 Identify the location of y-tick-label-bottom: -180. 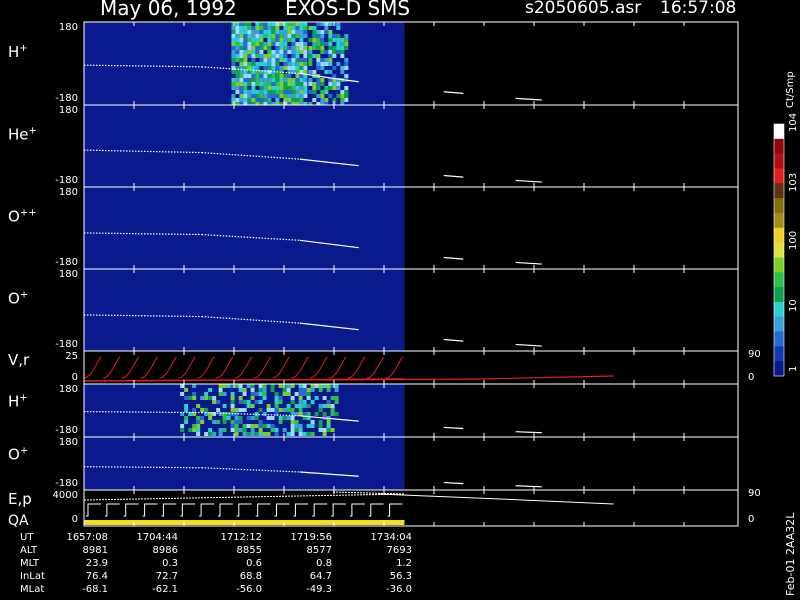
(66, 483).